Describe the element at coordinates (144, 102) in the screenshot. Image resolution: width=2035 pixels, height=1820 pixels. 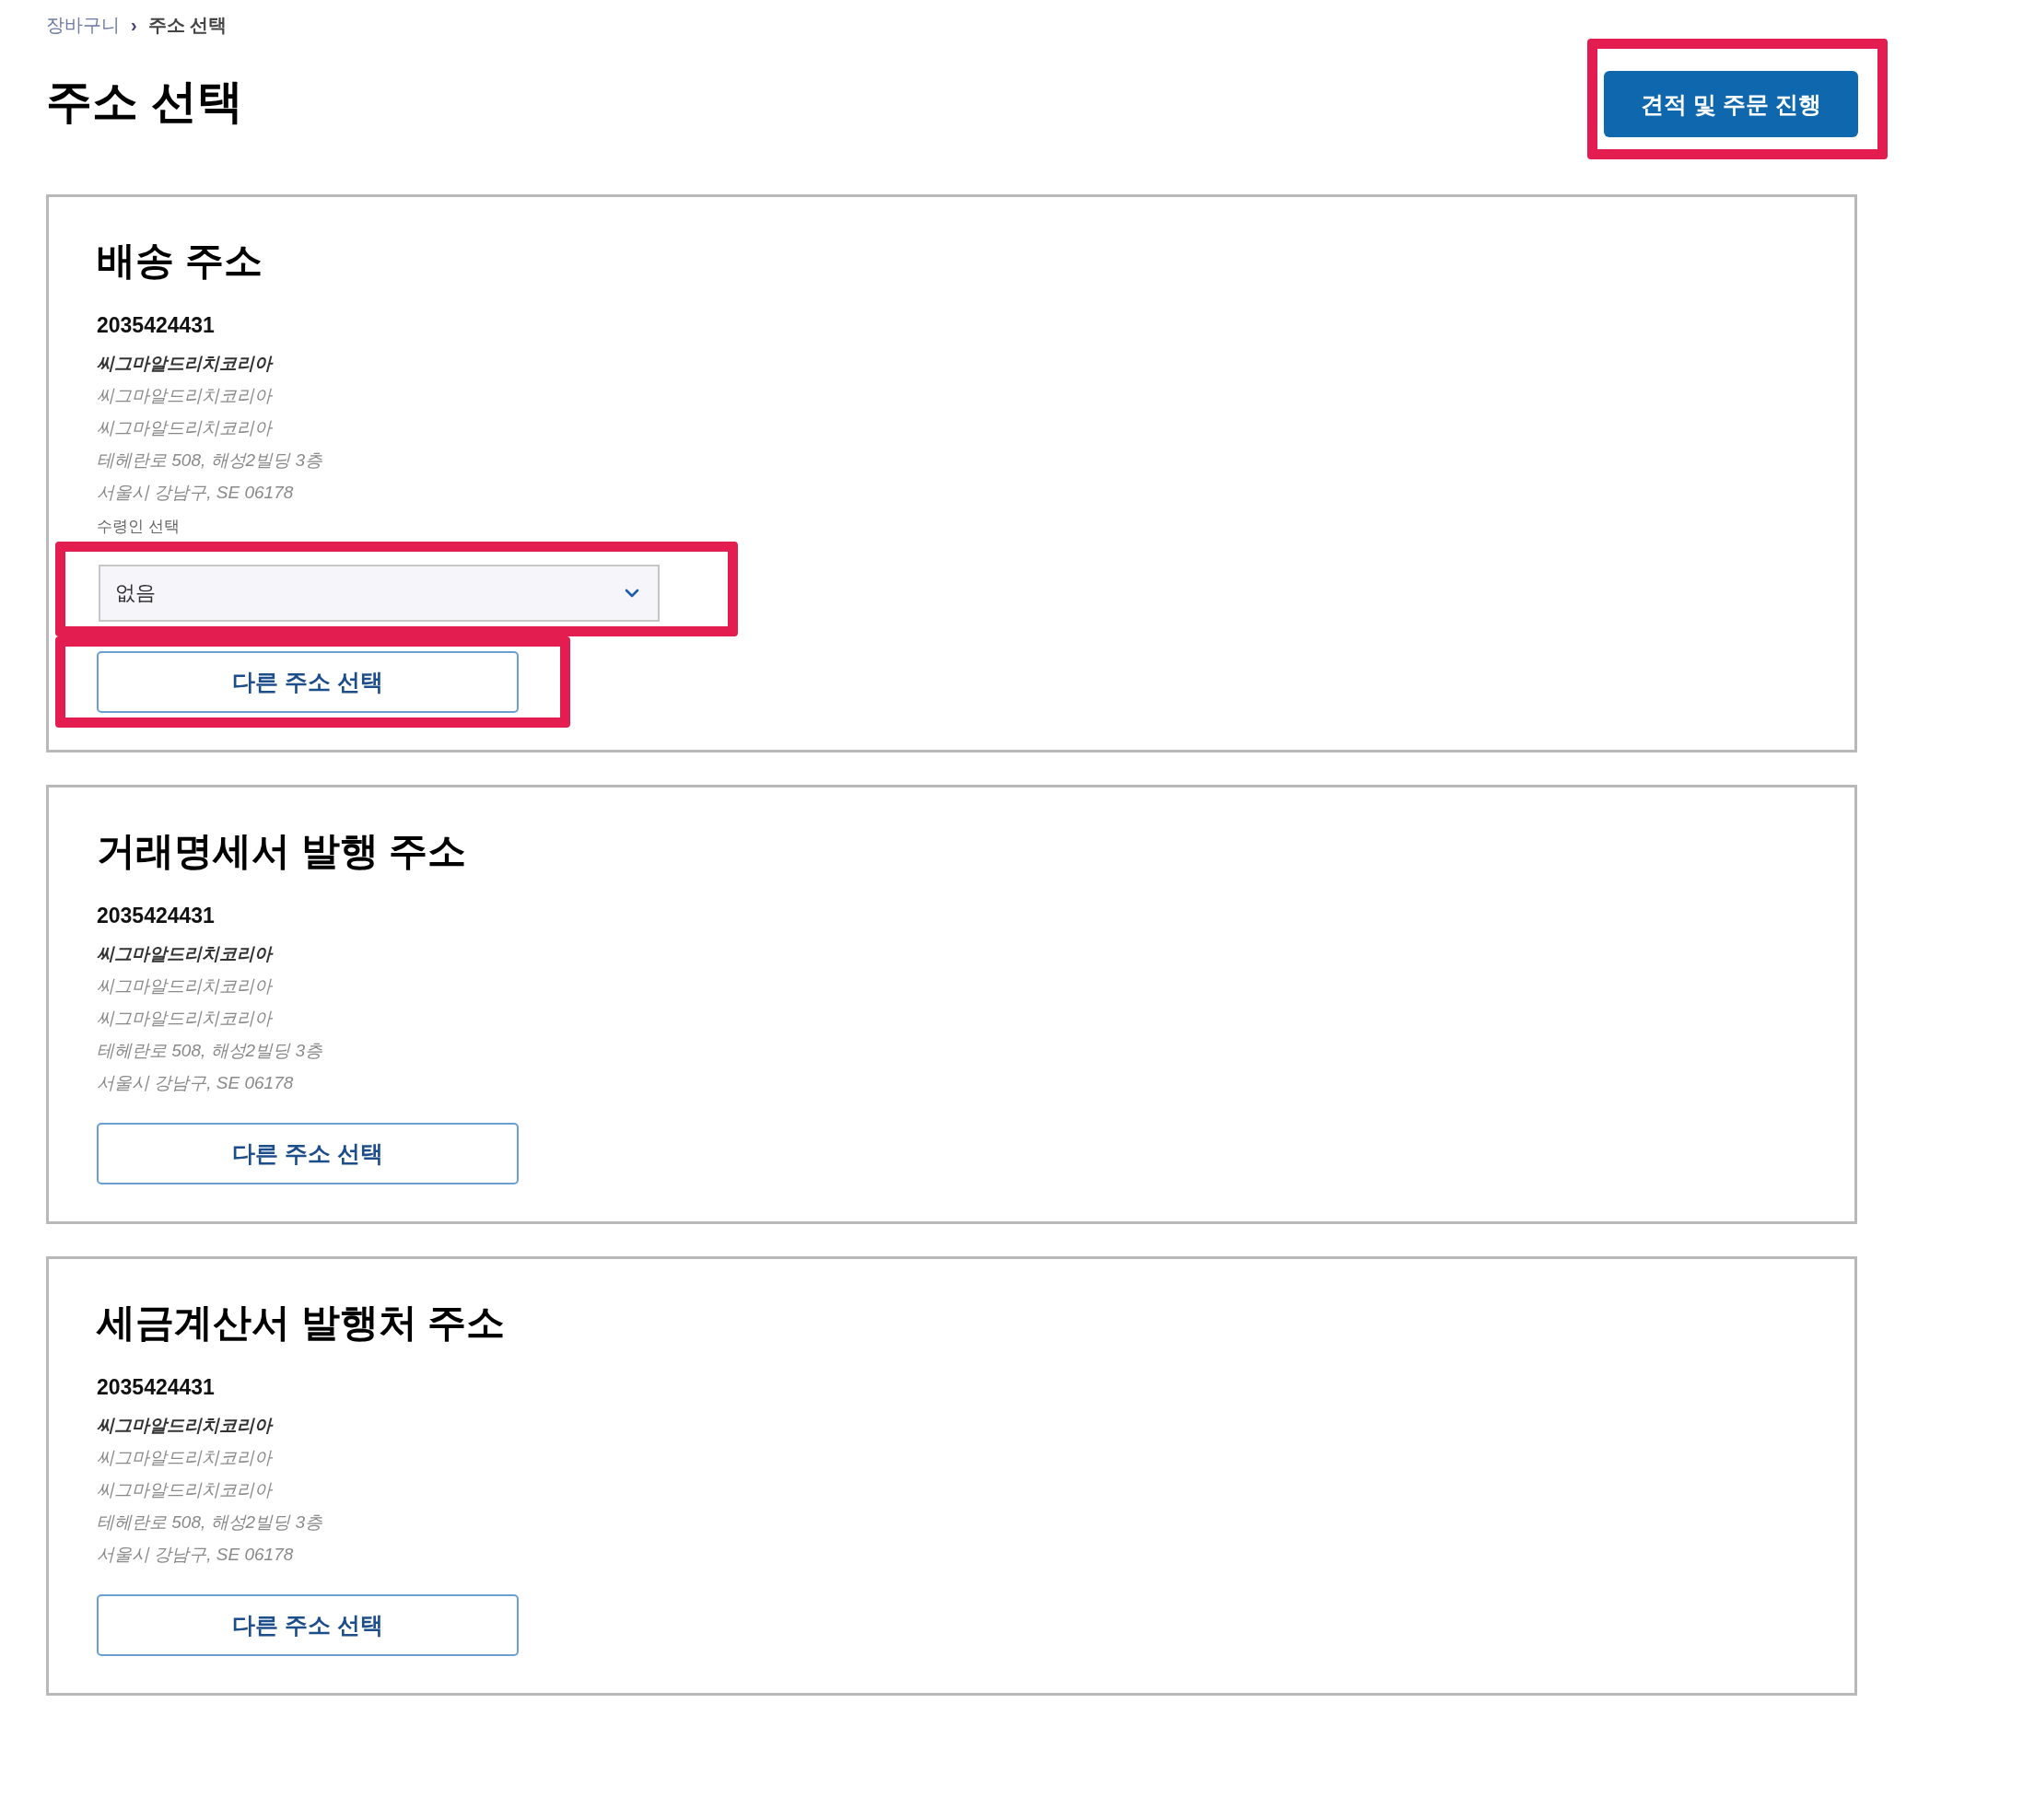
I see `page-title: 주소 선택` at that location.